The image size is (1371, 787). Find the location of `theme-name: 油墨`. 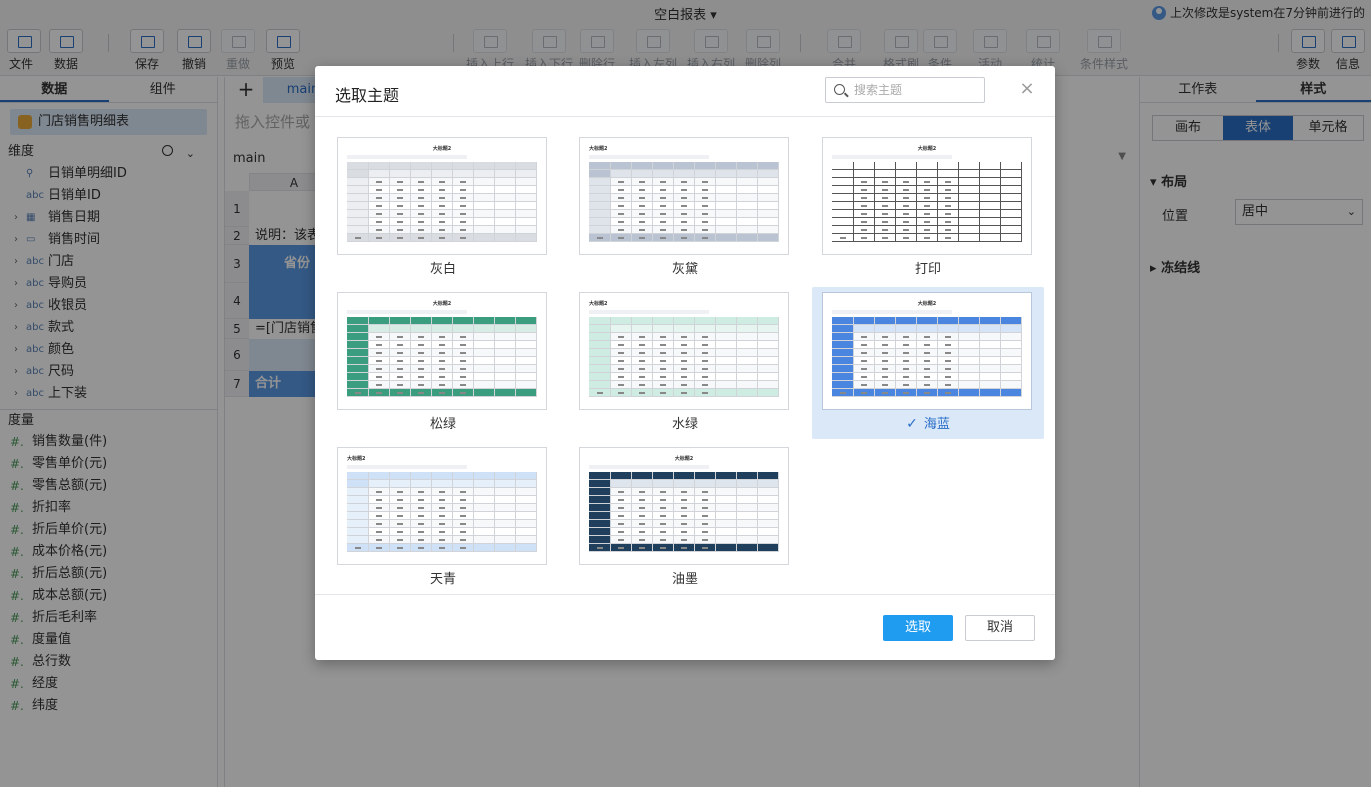

theme-name: 油墨 is located at coordinates (684, 579).